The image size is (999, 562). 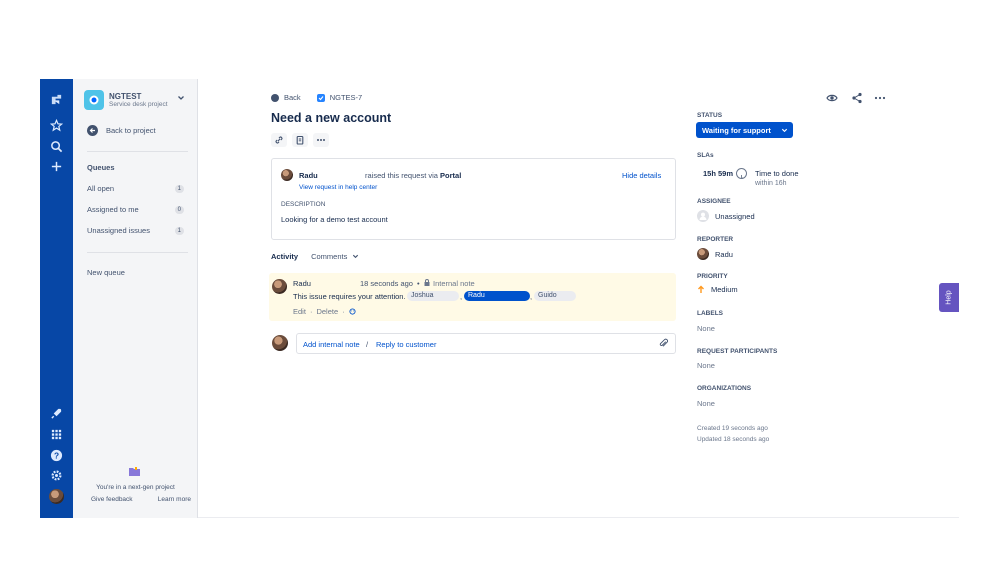 What do you see at coordinates (174, 499) in the screenshot?
I see `learn-more-link: Learn more` at bounding box center [174, 499].